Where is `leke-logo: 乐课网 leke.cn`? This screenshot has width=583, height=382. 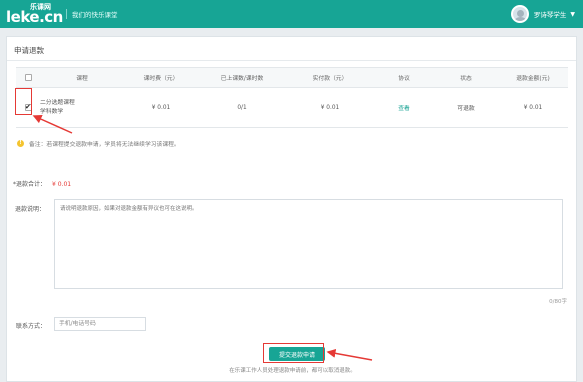
leke-logo: 乐课网 leke.cn is located at coordinates (34, 14).